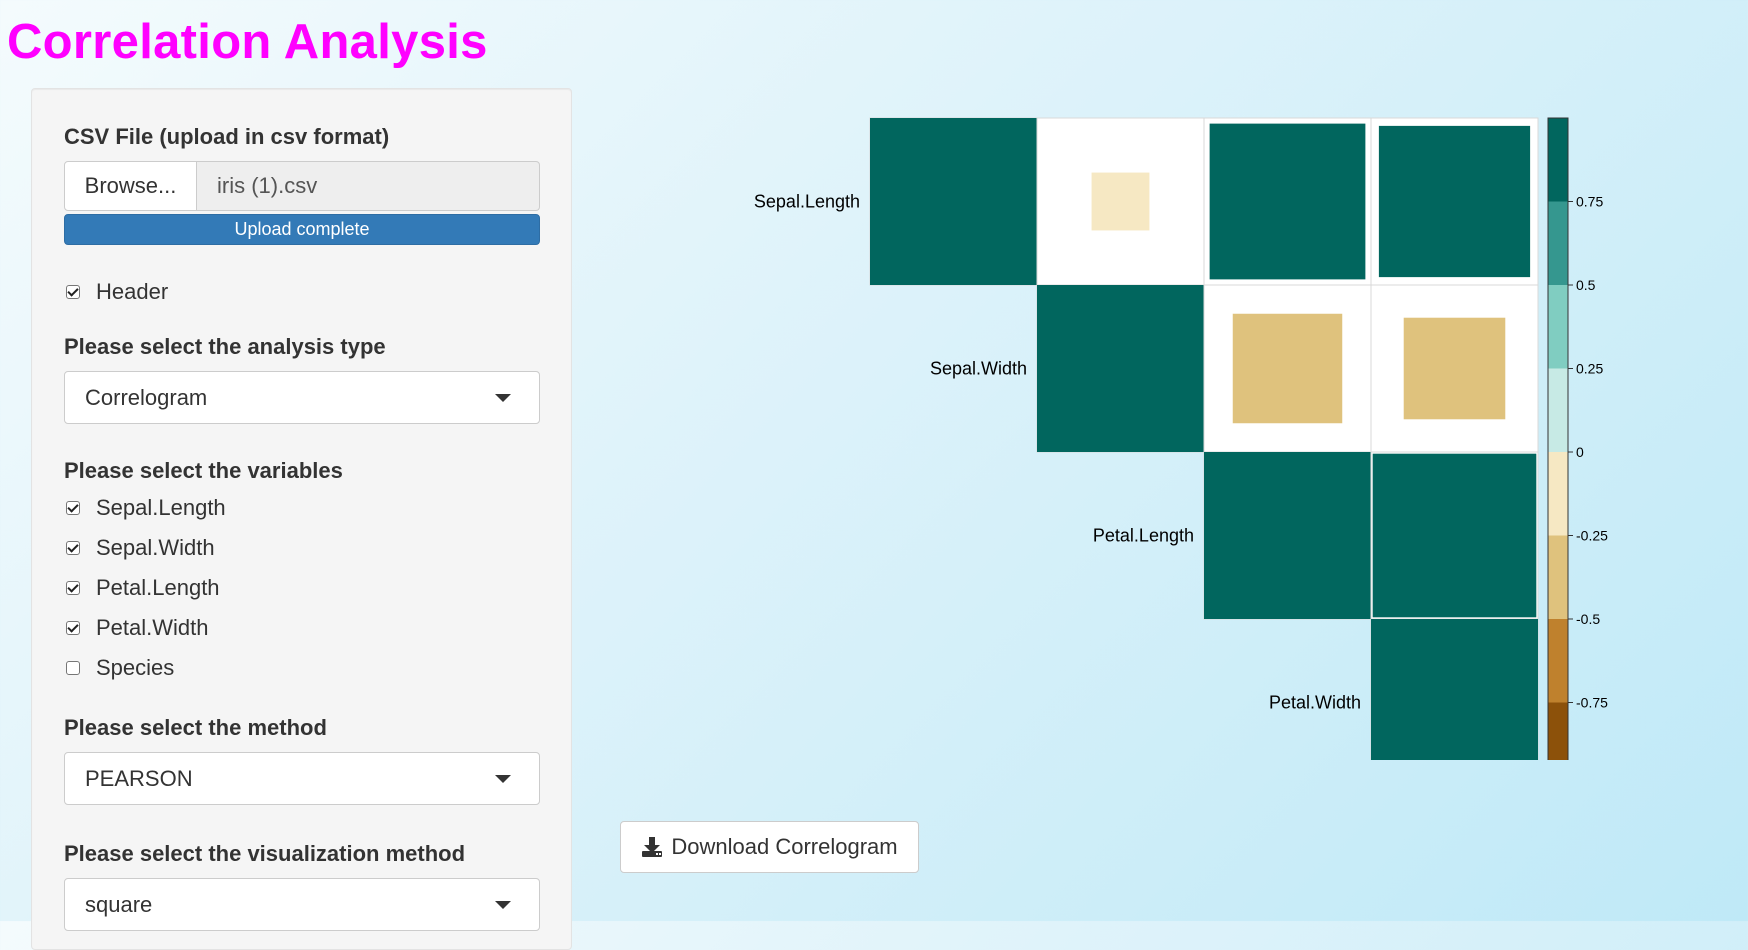  What do you see at coordinates (203, 470) in the screenshot?
I see `variables-label: Please select the variables` at bounding box center [203, 470].